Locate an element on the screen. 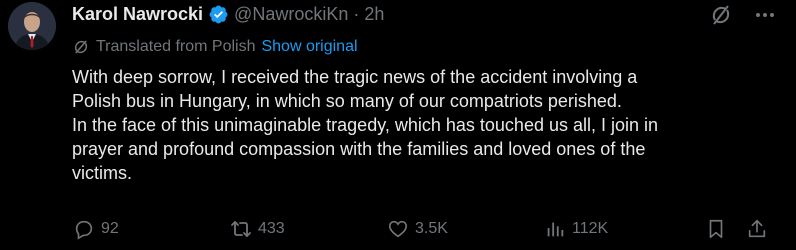  author-display-name: Karol Nawrocki is located at coordinates (137, 14).